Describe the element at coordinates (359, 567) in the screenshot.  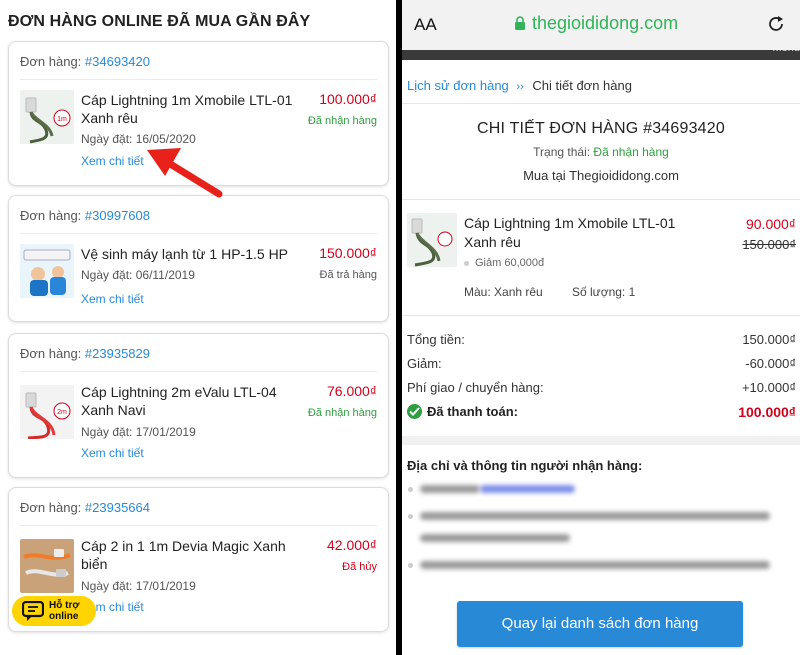
I see `order-status: Đã hủy` at that location.